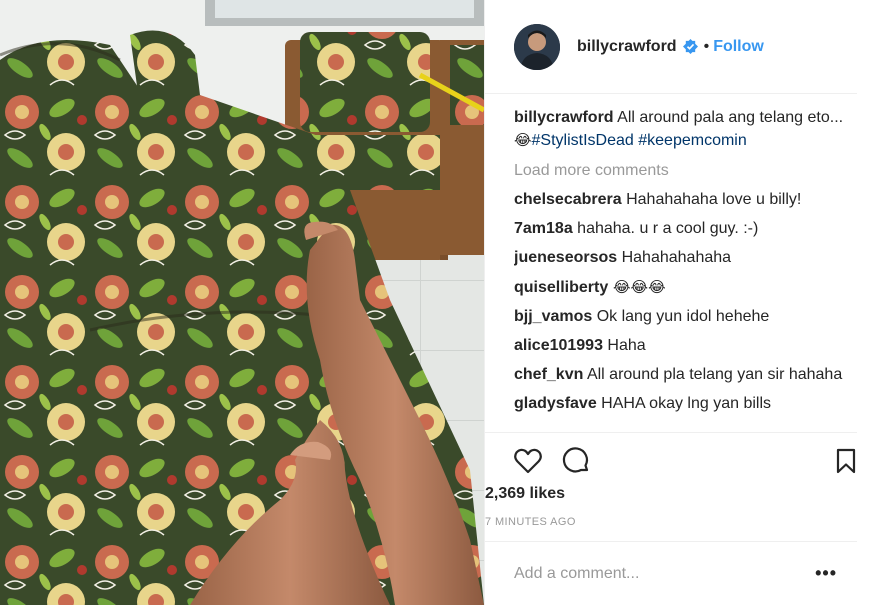 The width and height of the screenshot is (887, 605). I want to click on comment-text: Haha, so click(624, 345).